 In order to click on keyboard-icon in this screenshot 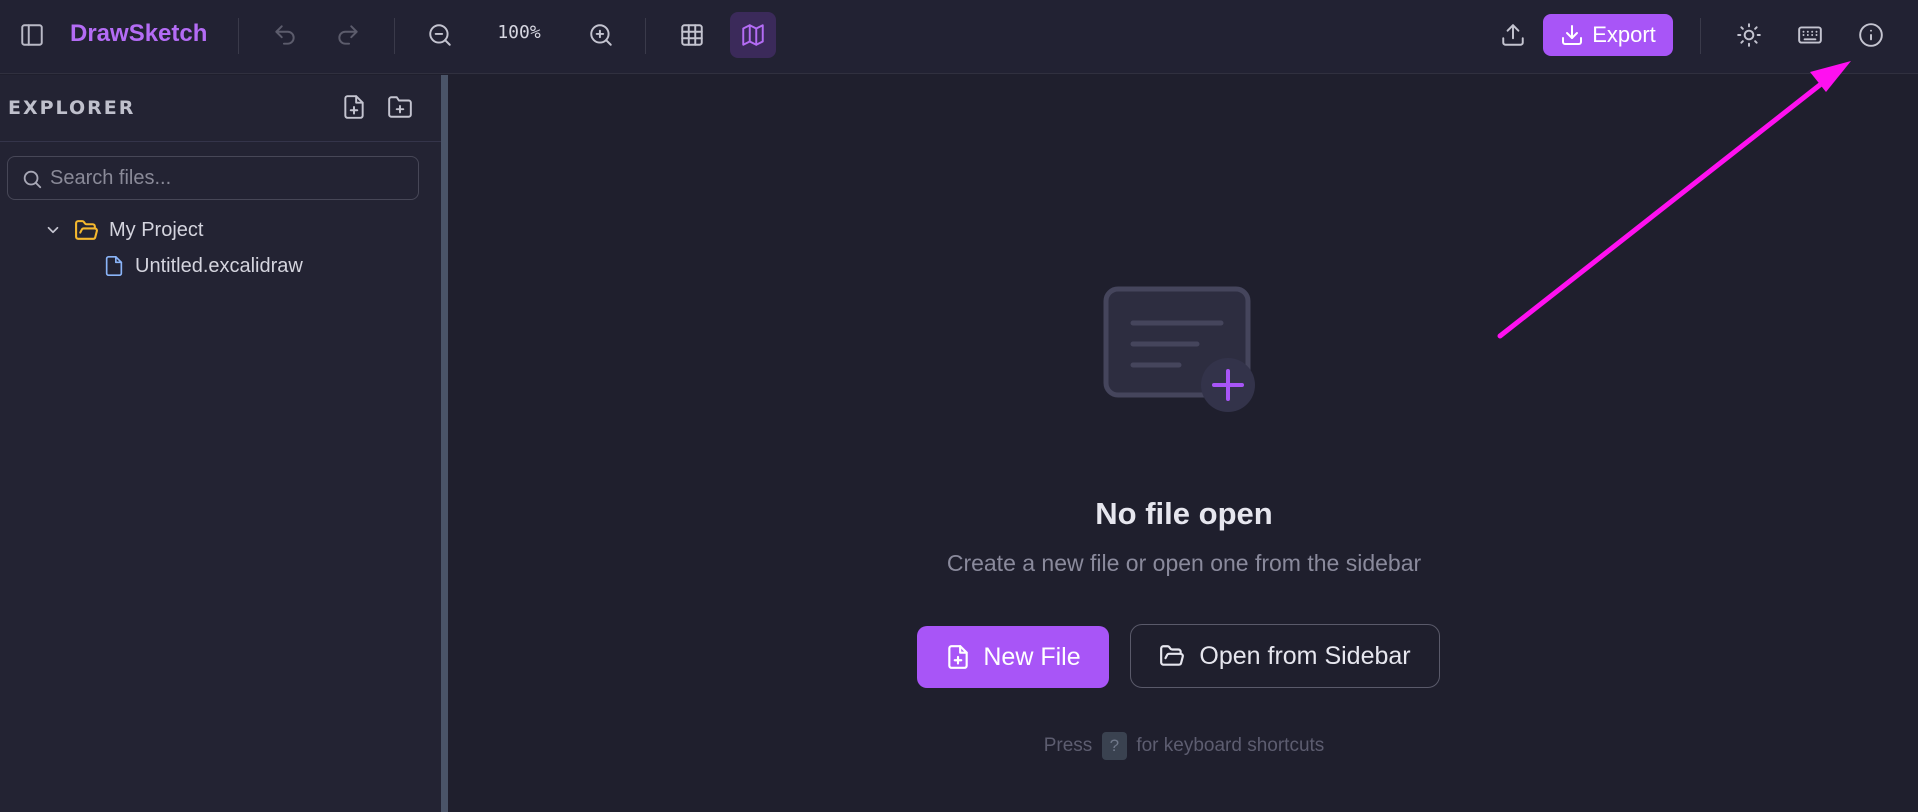, I will do `click(1810, 35)`.